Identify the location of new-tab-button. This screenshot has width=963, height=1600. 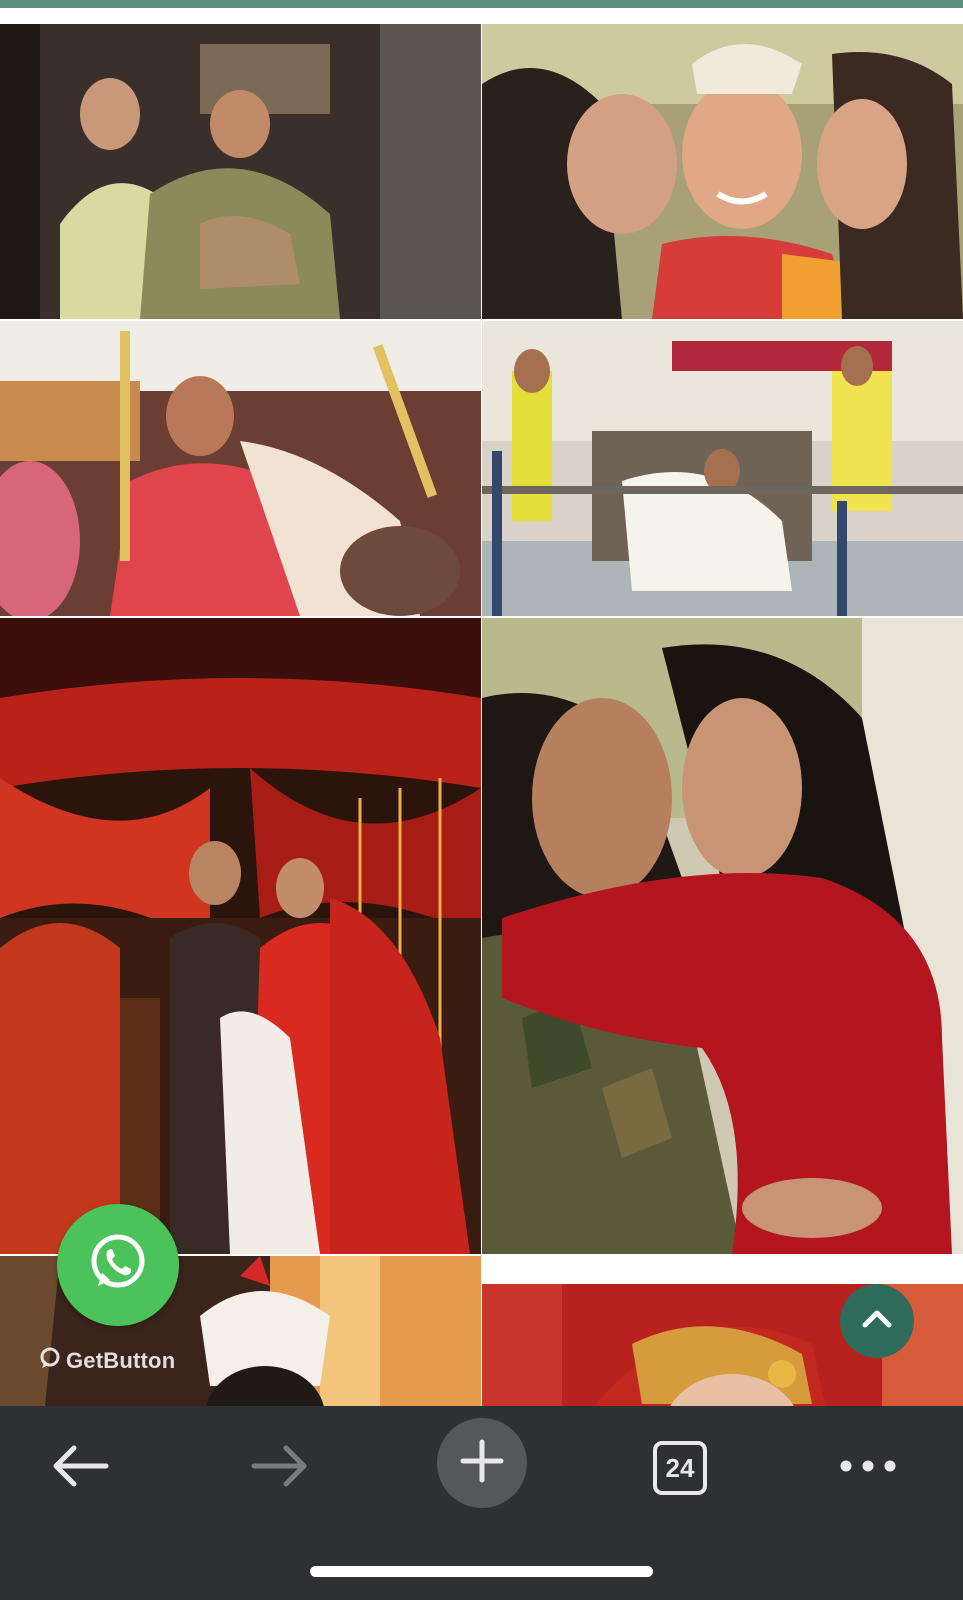
(482, 1463).